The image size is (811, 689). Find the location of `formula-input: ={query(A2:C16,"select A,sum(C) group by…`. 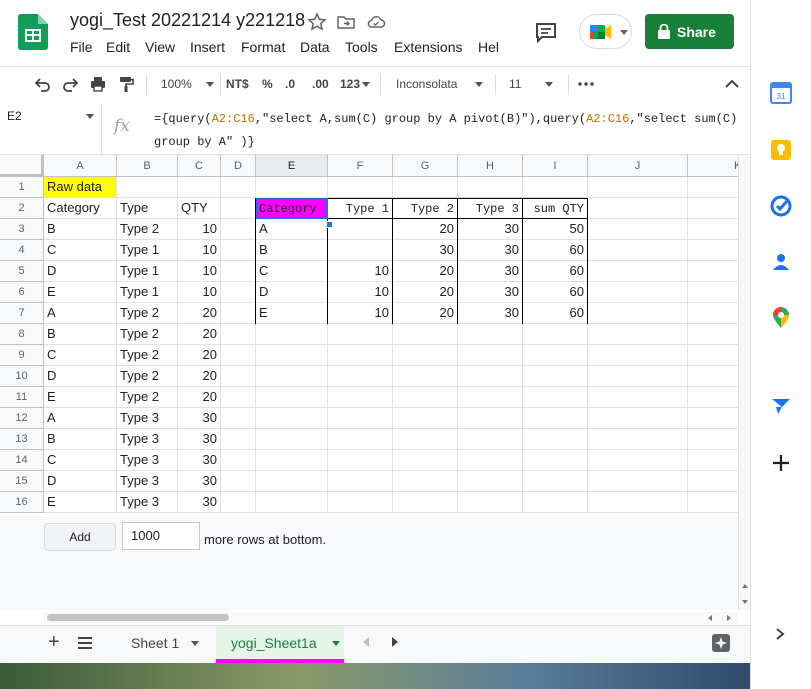

formula-input: ={query(A2:C16,"select A,sum(C) group by… is located at coordinates (449, 131).